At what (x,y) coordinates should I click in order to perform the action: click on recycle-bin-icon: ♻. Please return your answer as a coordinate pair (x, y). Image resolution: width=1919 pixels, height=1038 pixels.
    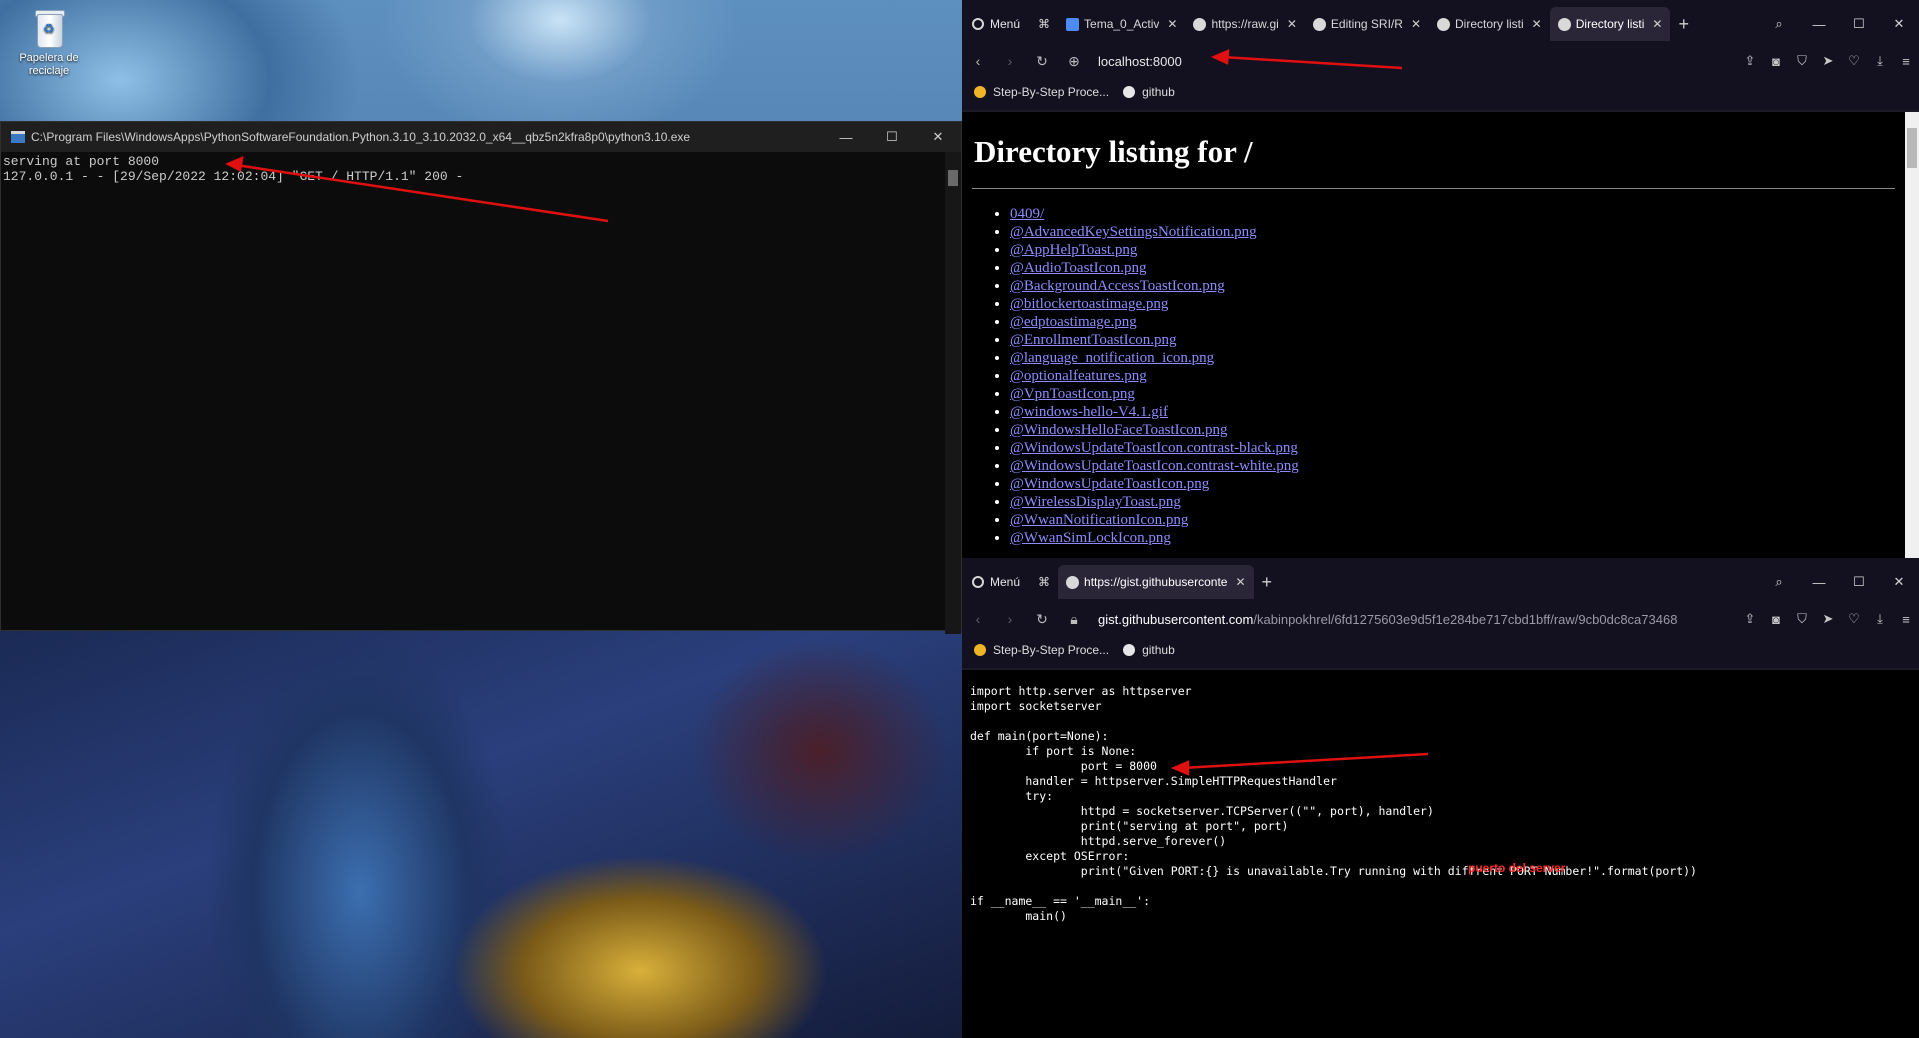
    Looking at the image, I should click on (49, 28).